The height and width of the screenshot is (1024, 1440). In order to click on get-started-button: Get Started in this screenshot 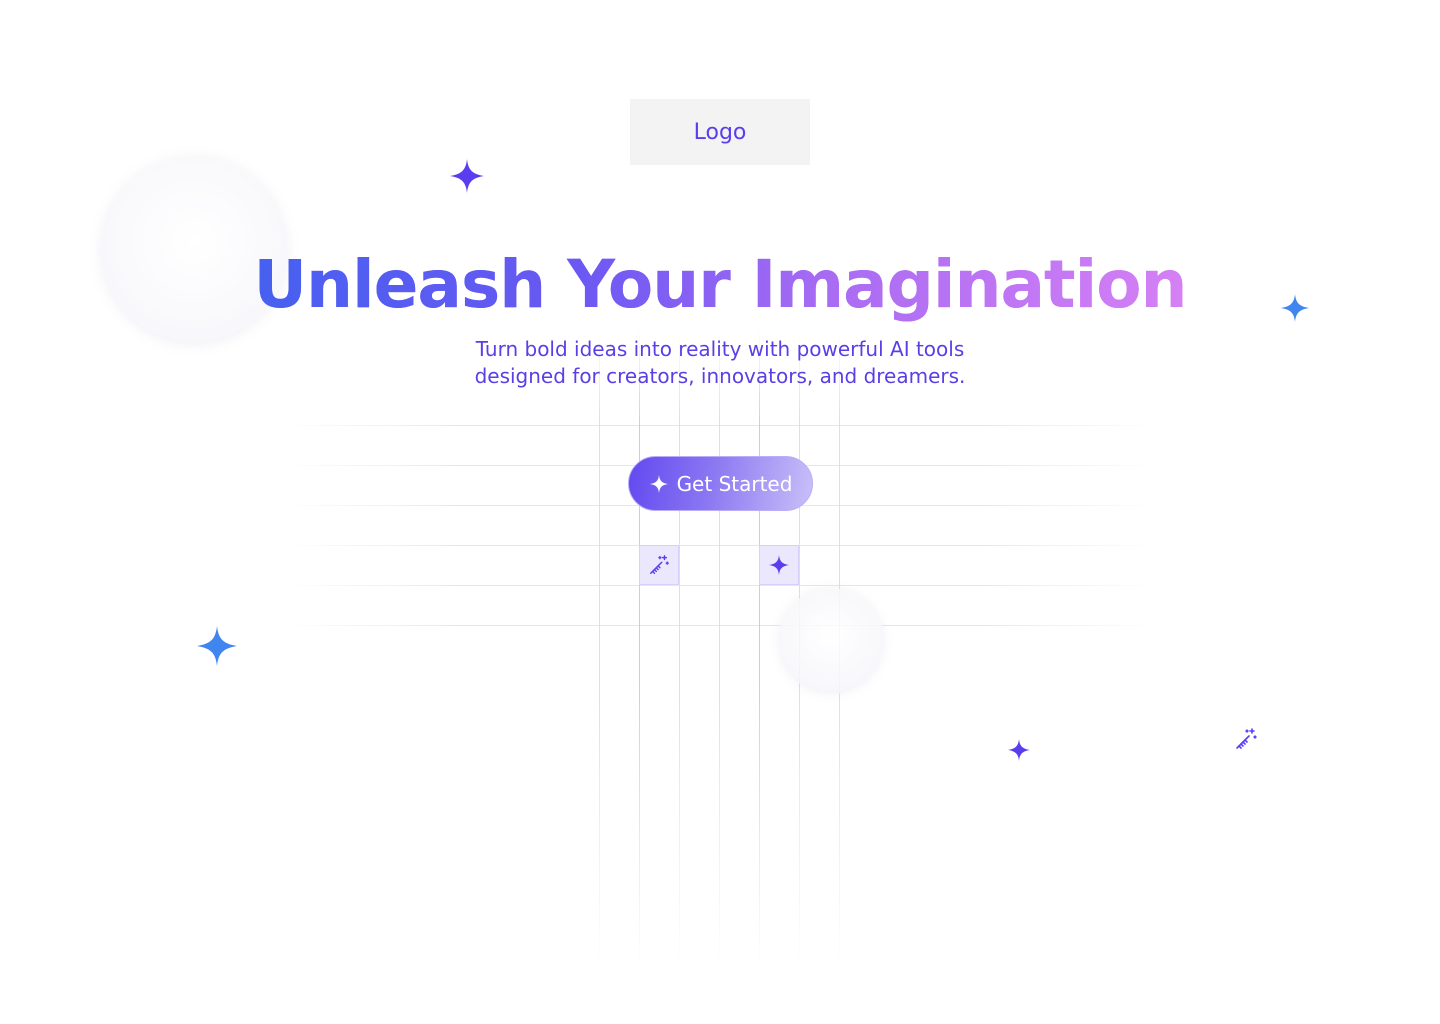, I will do `click(720, 483)`.